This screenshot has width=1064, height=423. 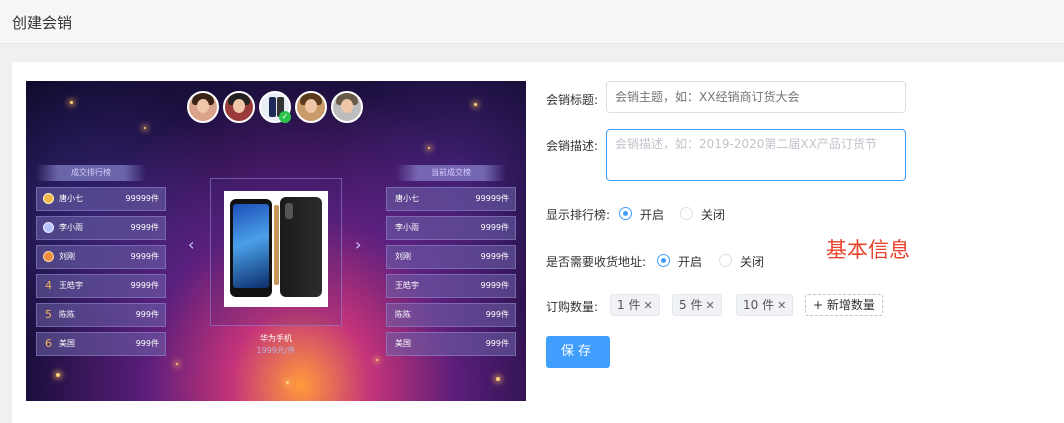 I want to click on silver-medal-icon, so click(x=48, y=227).